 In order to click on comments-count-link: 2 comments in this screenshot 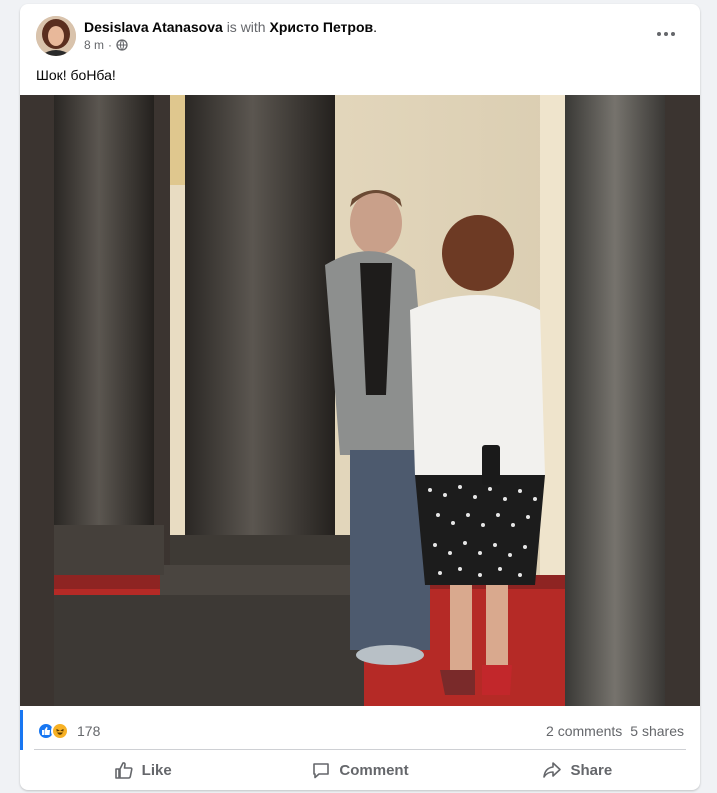, I will do `click(584, 731)`.